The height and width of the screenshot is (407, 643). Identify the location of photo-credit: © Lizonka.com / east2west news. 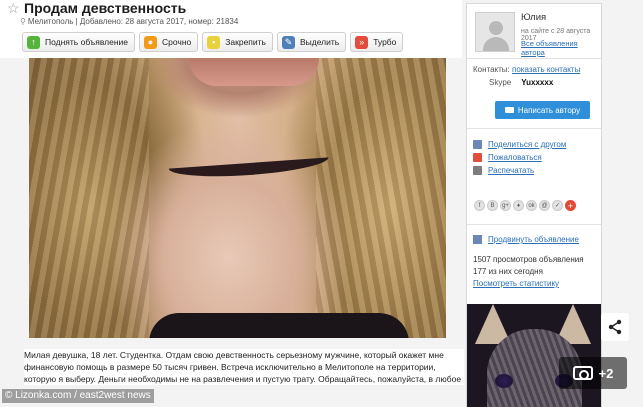
(78, 396).